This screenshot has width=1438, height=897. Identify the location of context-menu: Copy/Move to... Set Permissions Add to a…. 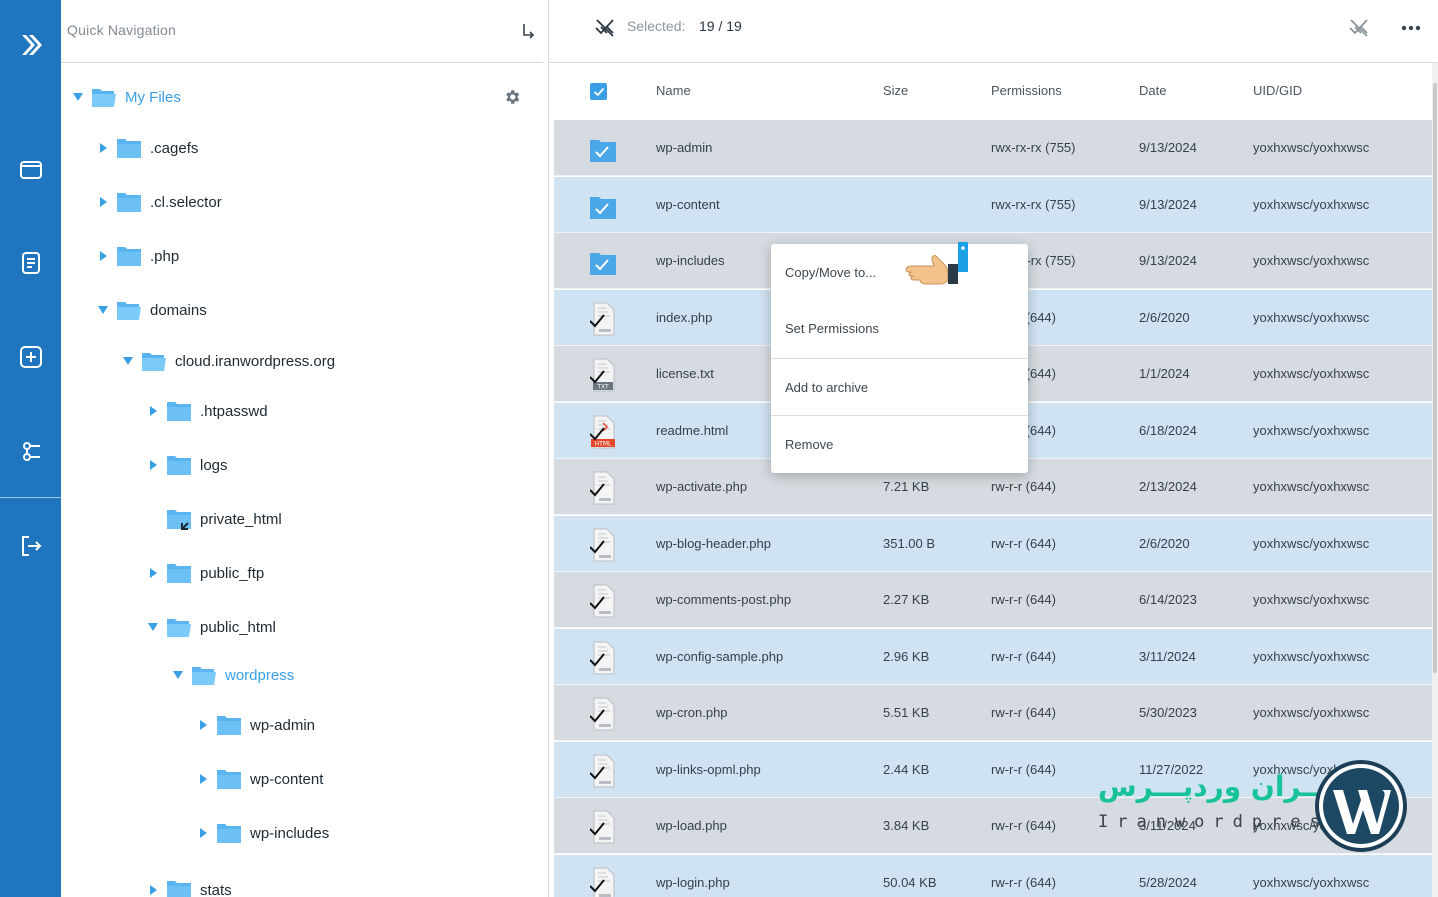
(899, 358).